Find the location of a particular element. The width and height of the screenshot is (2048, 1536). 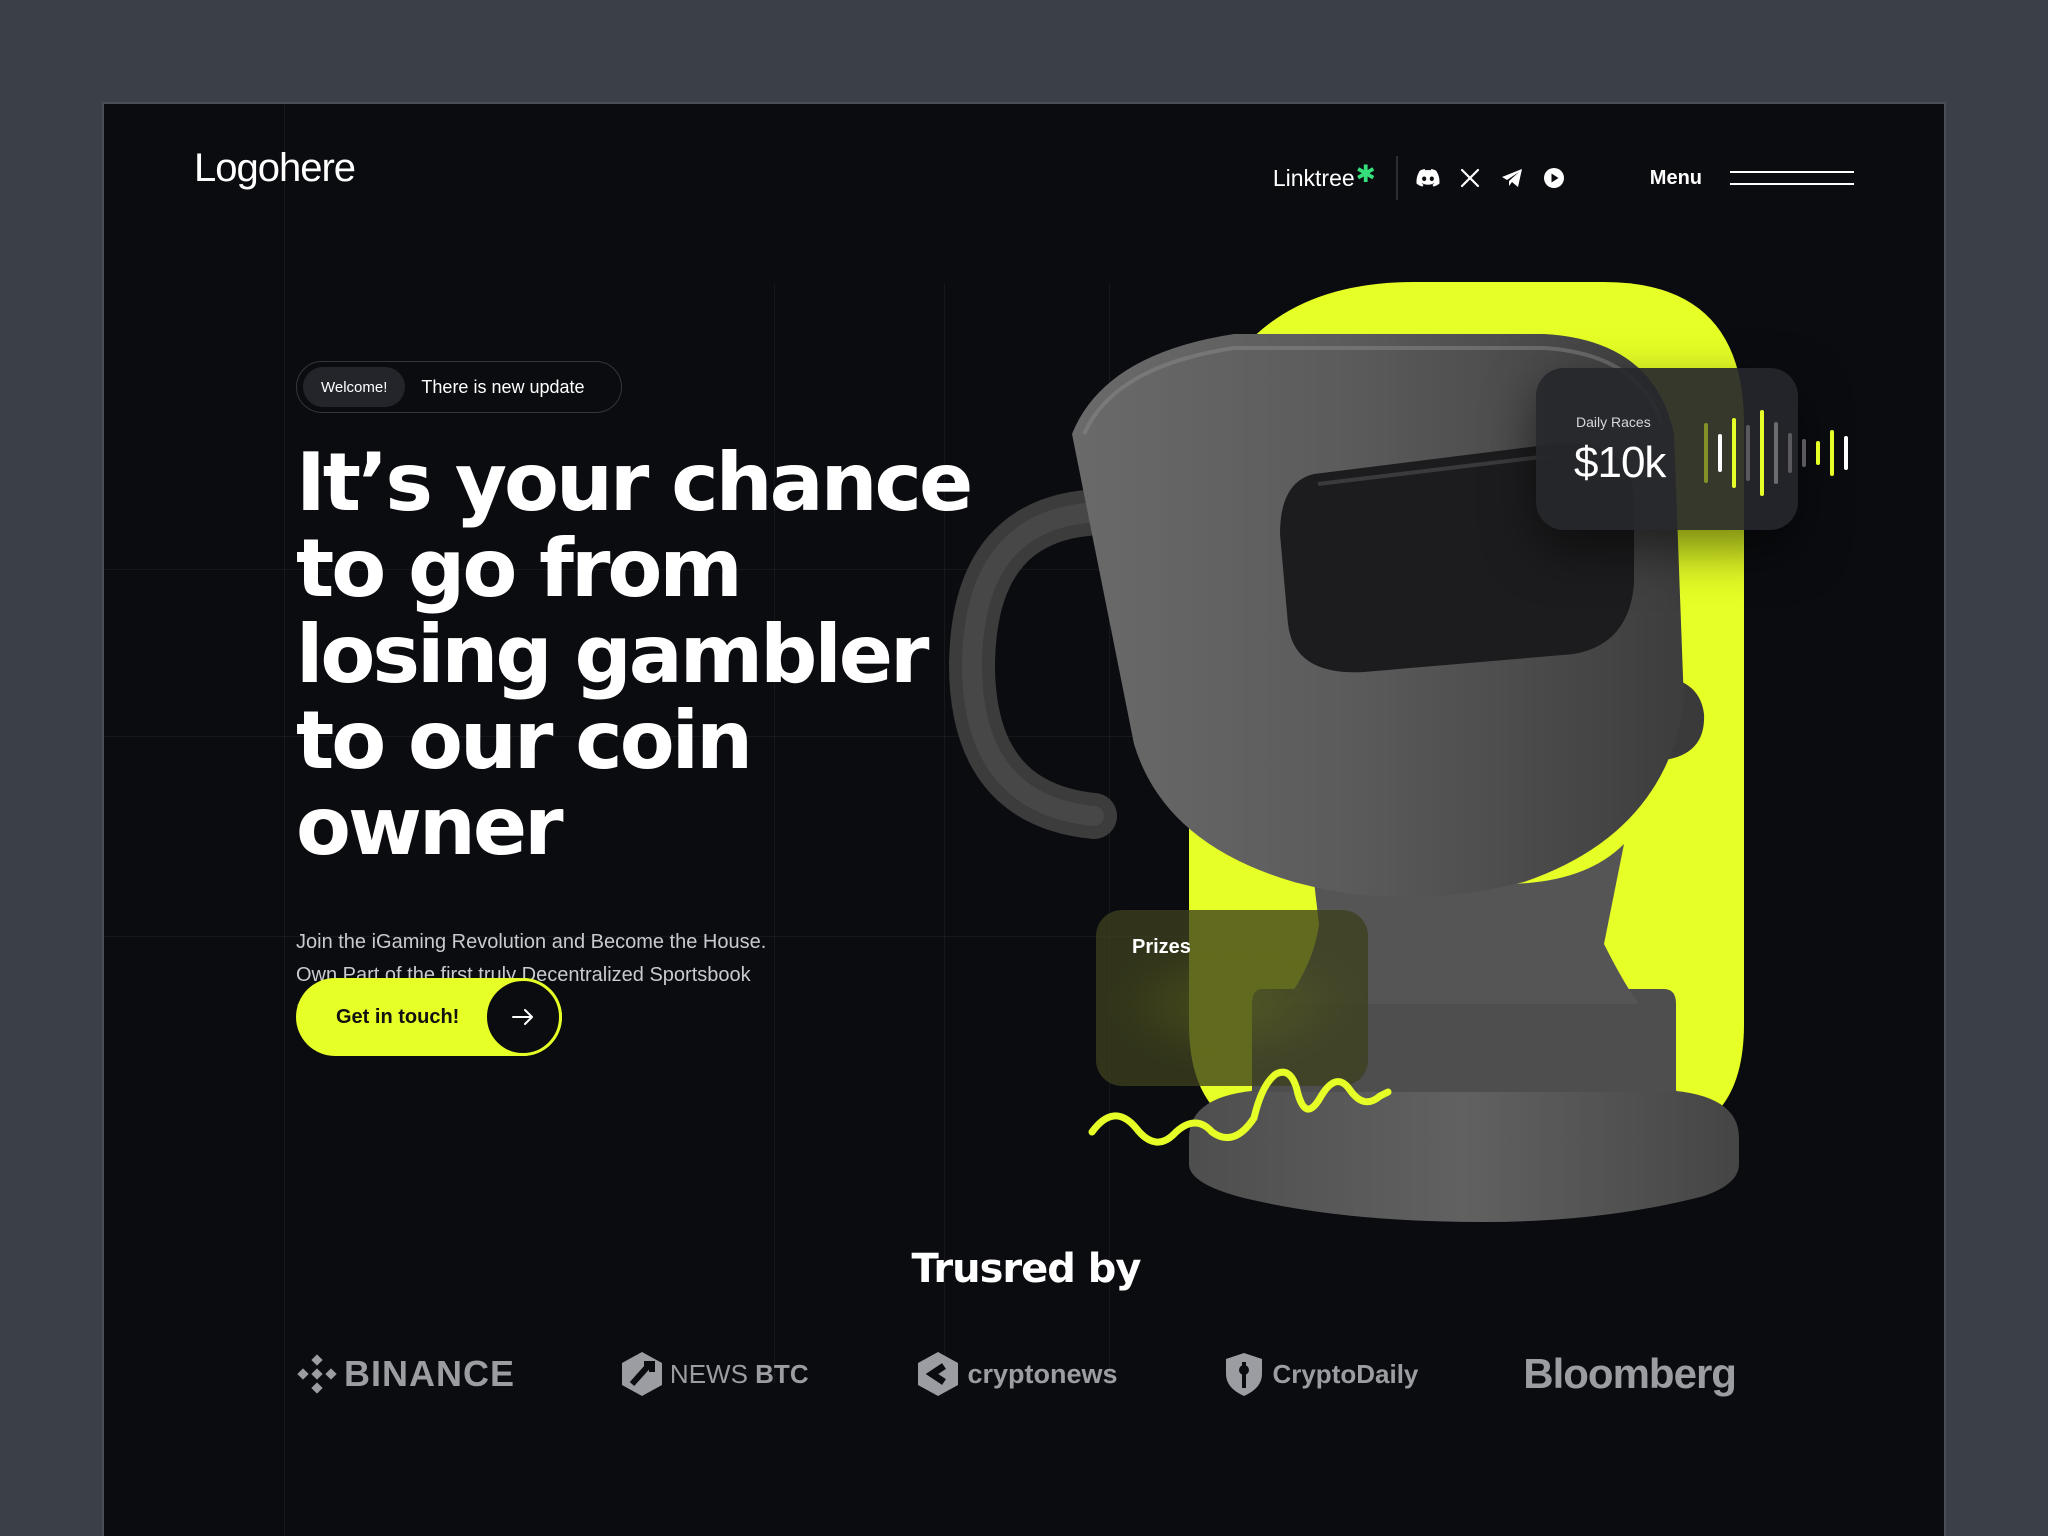

nav-divider is located at coordinates (1396, 178).